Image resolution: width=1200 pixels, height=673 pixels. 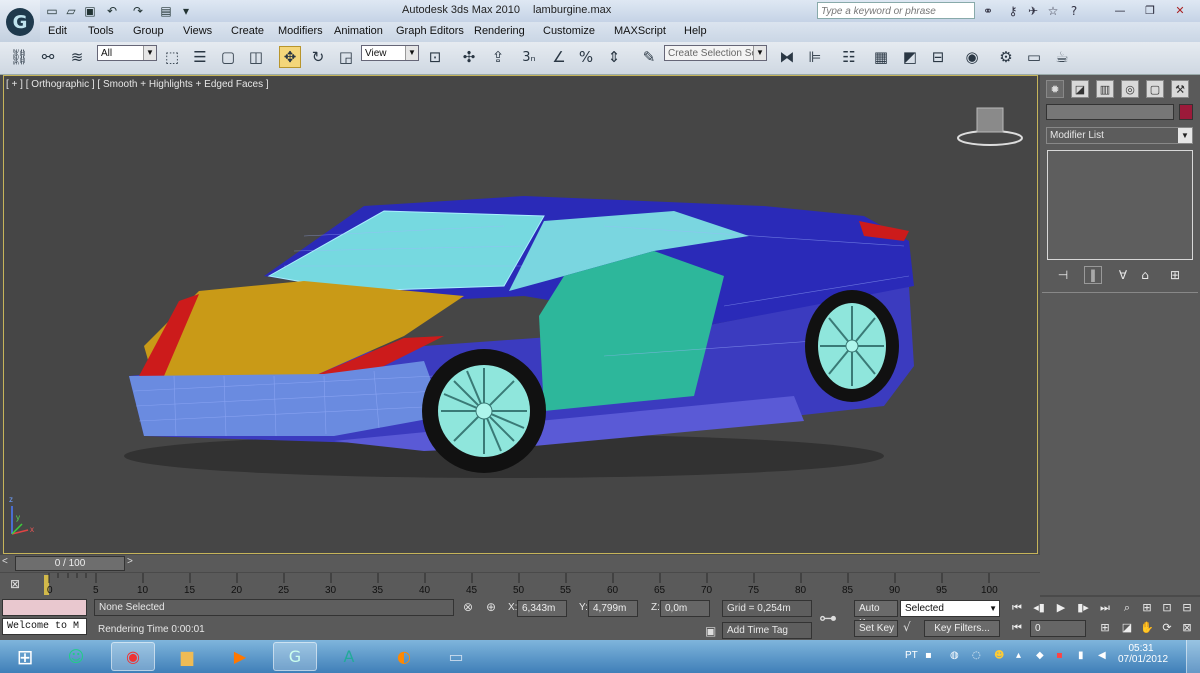 What do you see at coordinates (1186, 112) in the screenshot?
I see `object-color-swatch` at bounding box center [1186, 112].